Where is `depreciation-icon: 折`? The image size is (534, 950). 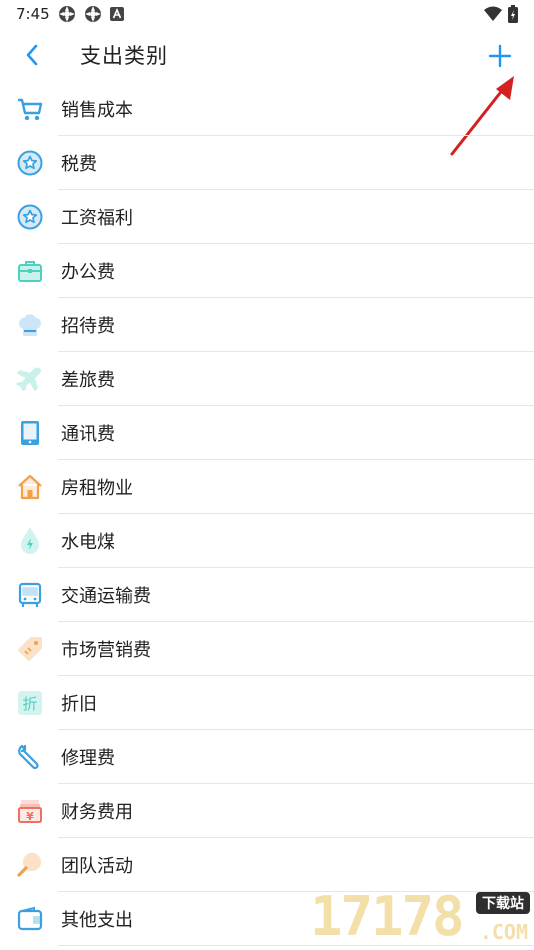
depreciation-icon: 折 is located at coordinates (30, 703).